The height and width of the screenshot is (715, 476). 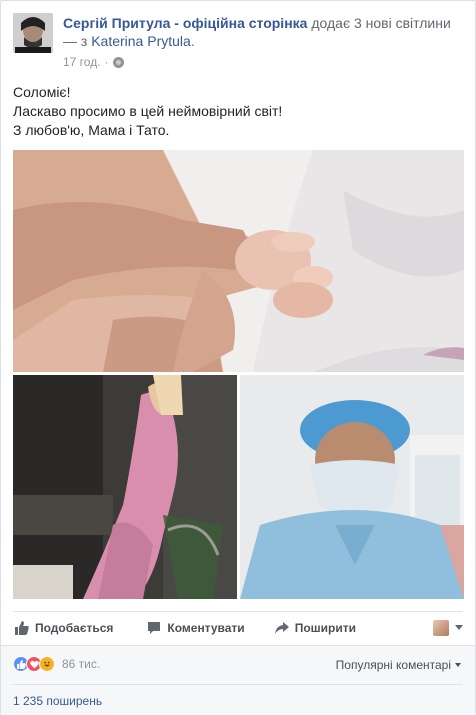 What do you see at coordinates (192, 41) in the screenshot?
I see `header-tail: .` at bounding box center [192, 41].